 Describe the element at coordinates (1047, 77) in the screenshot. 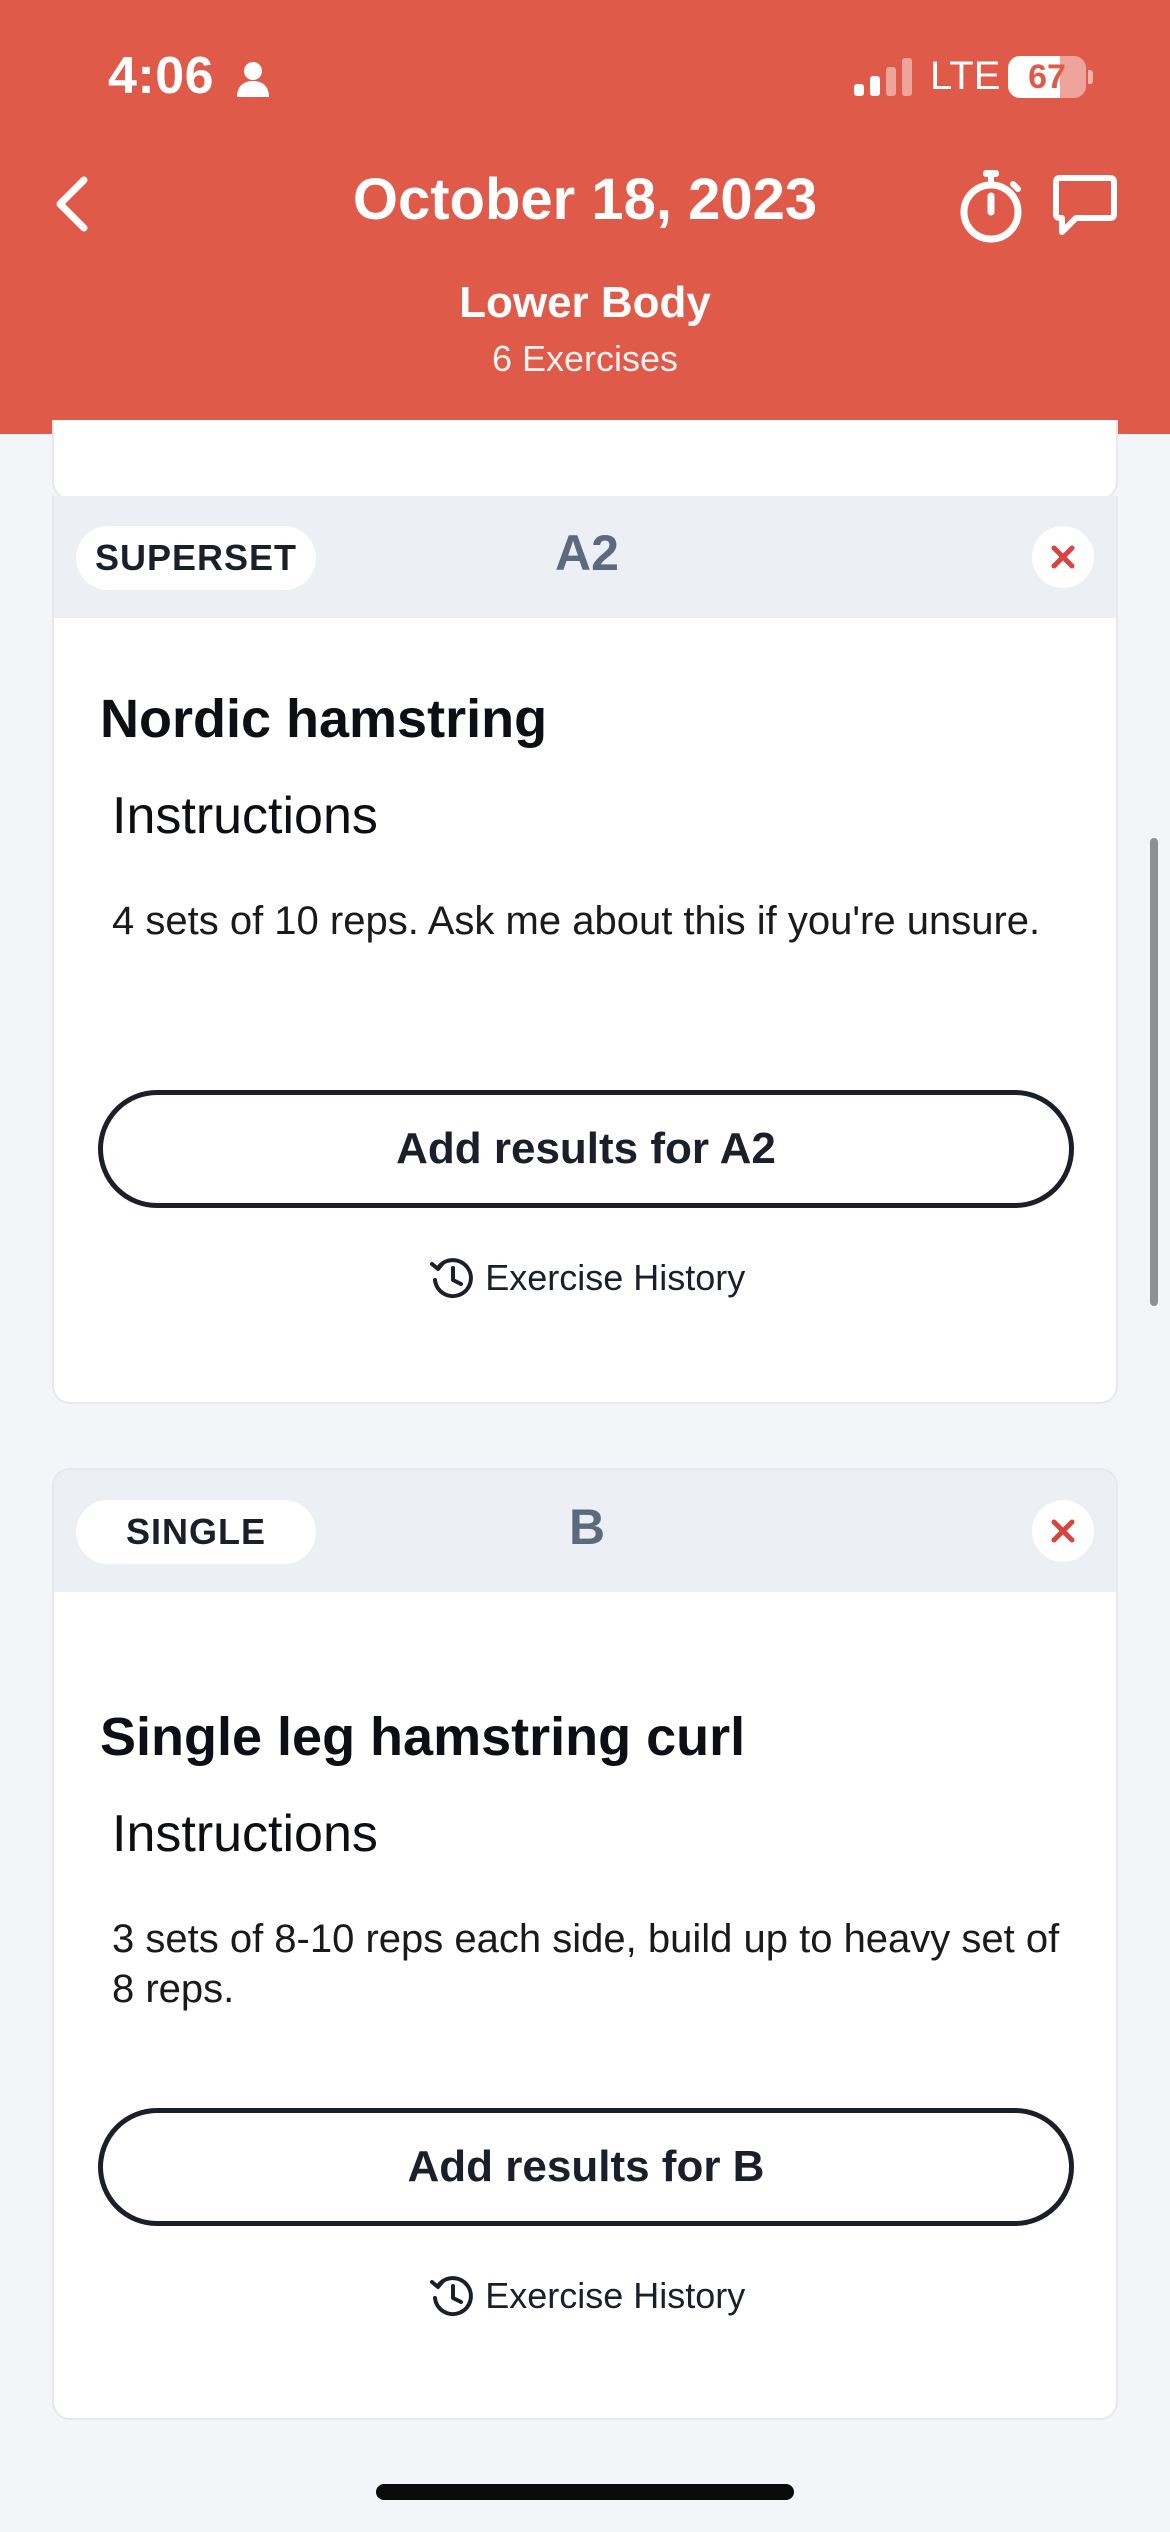

I see `battery-level: 67` at that location.